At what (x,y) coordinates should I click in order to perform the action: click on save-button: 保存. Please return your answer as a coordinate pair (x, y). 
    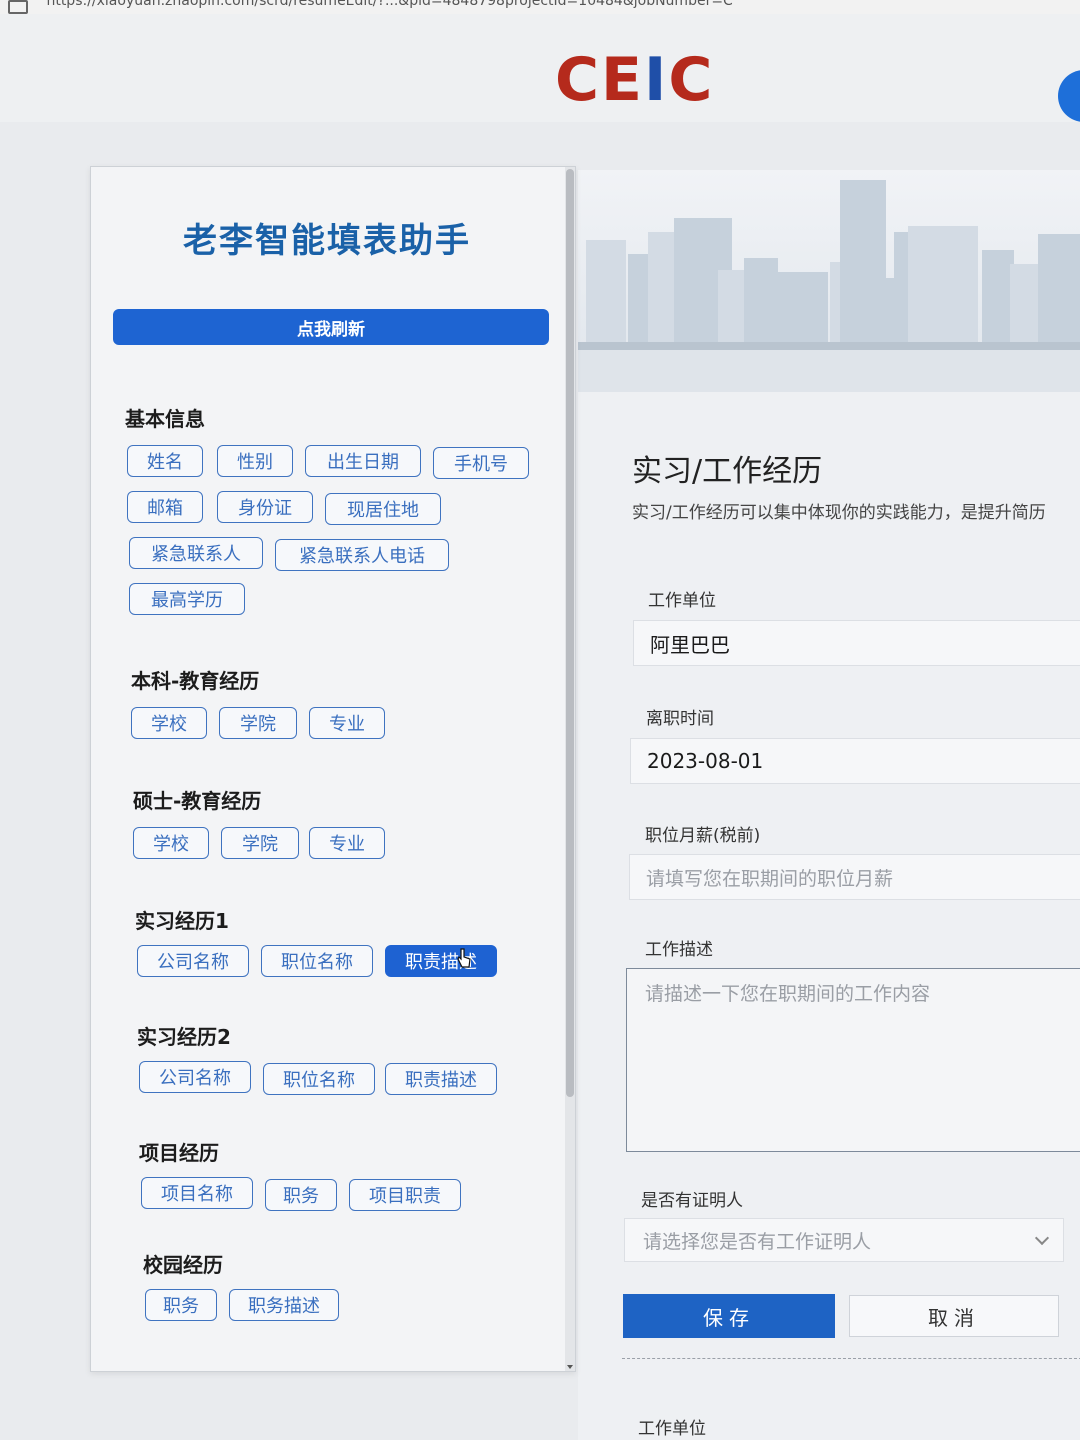
    Looking at the image, I should click on (729, 1316).